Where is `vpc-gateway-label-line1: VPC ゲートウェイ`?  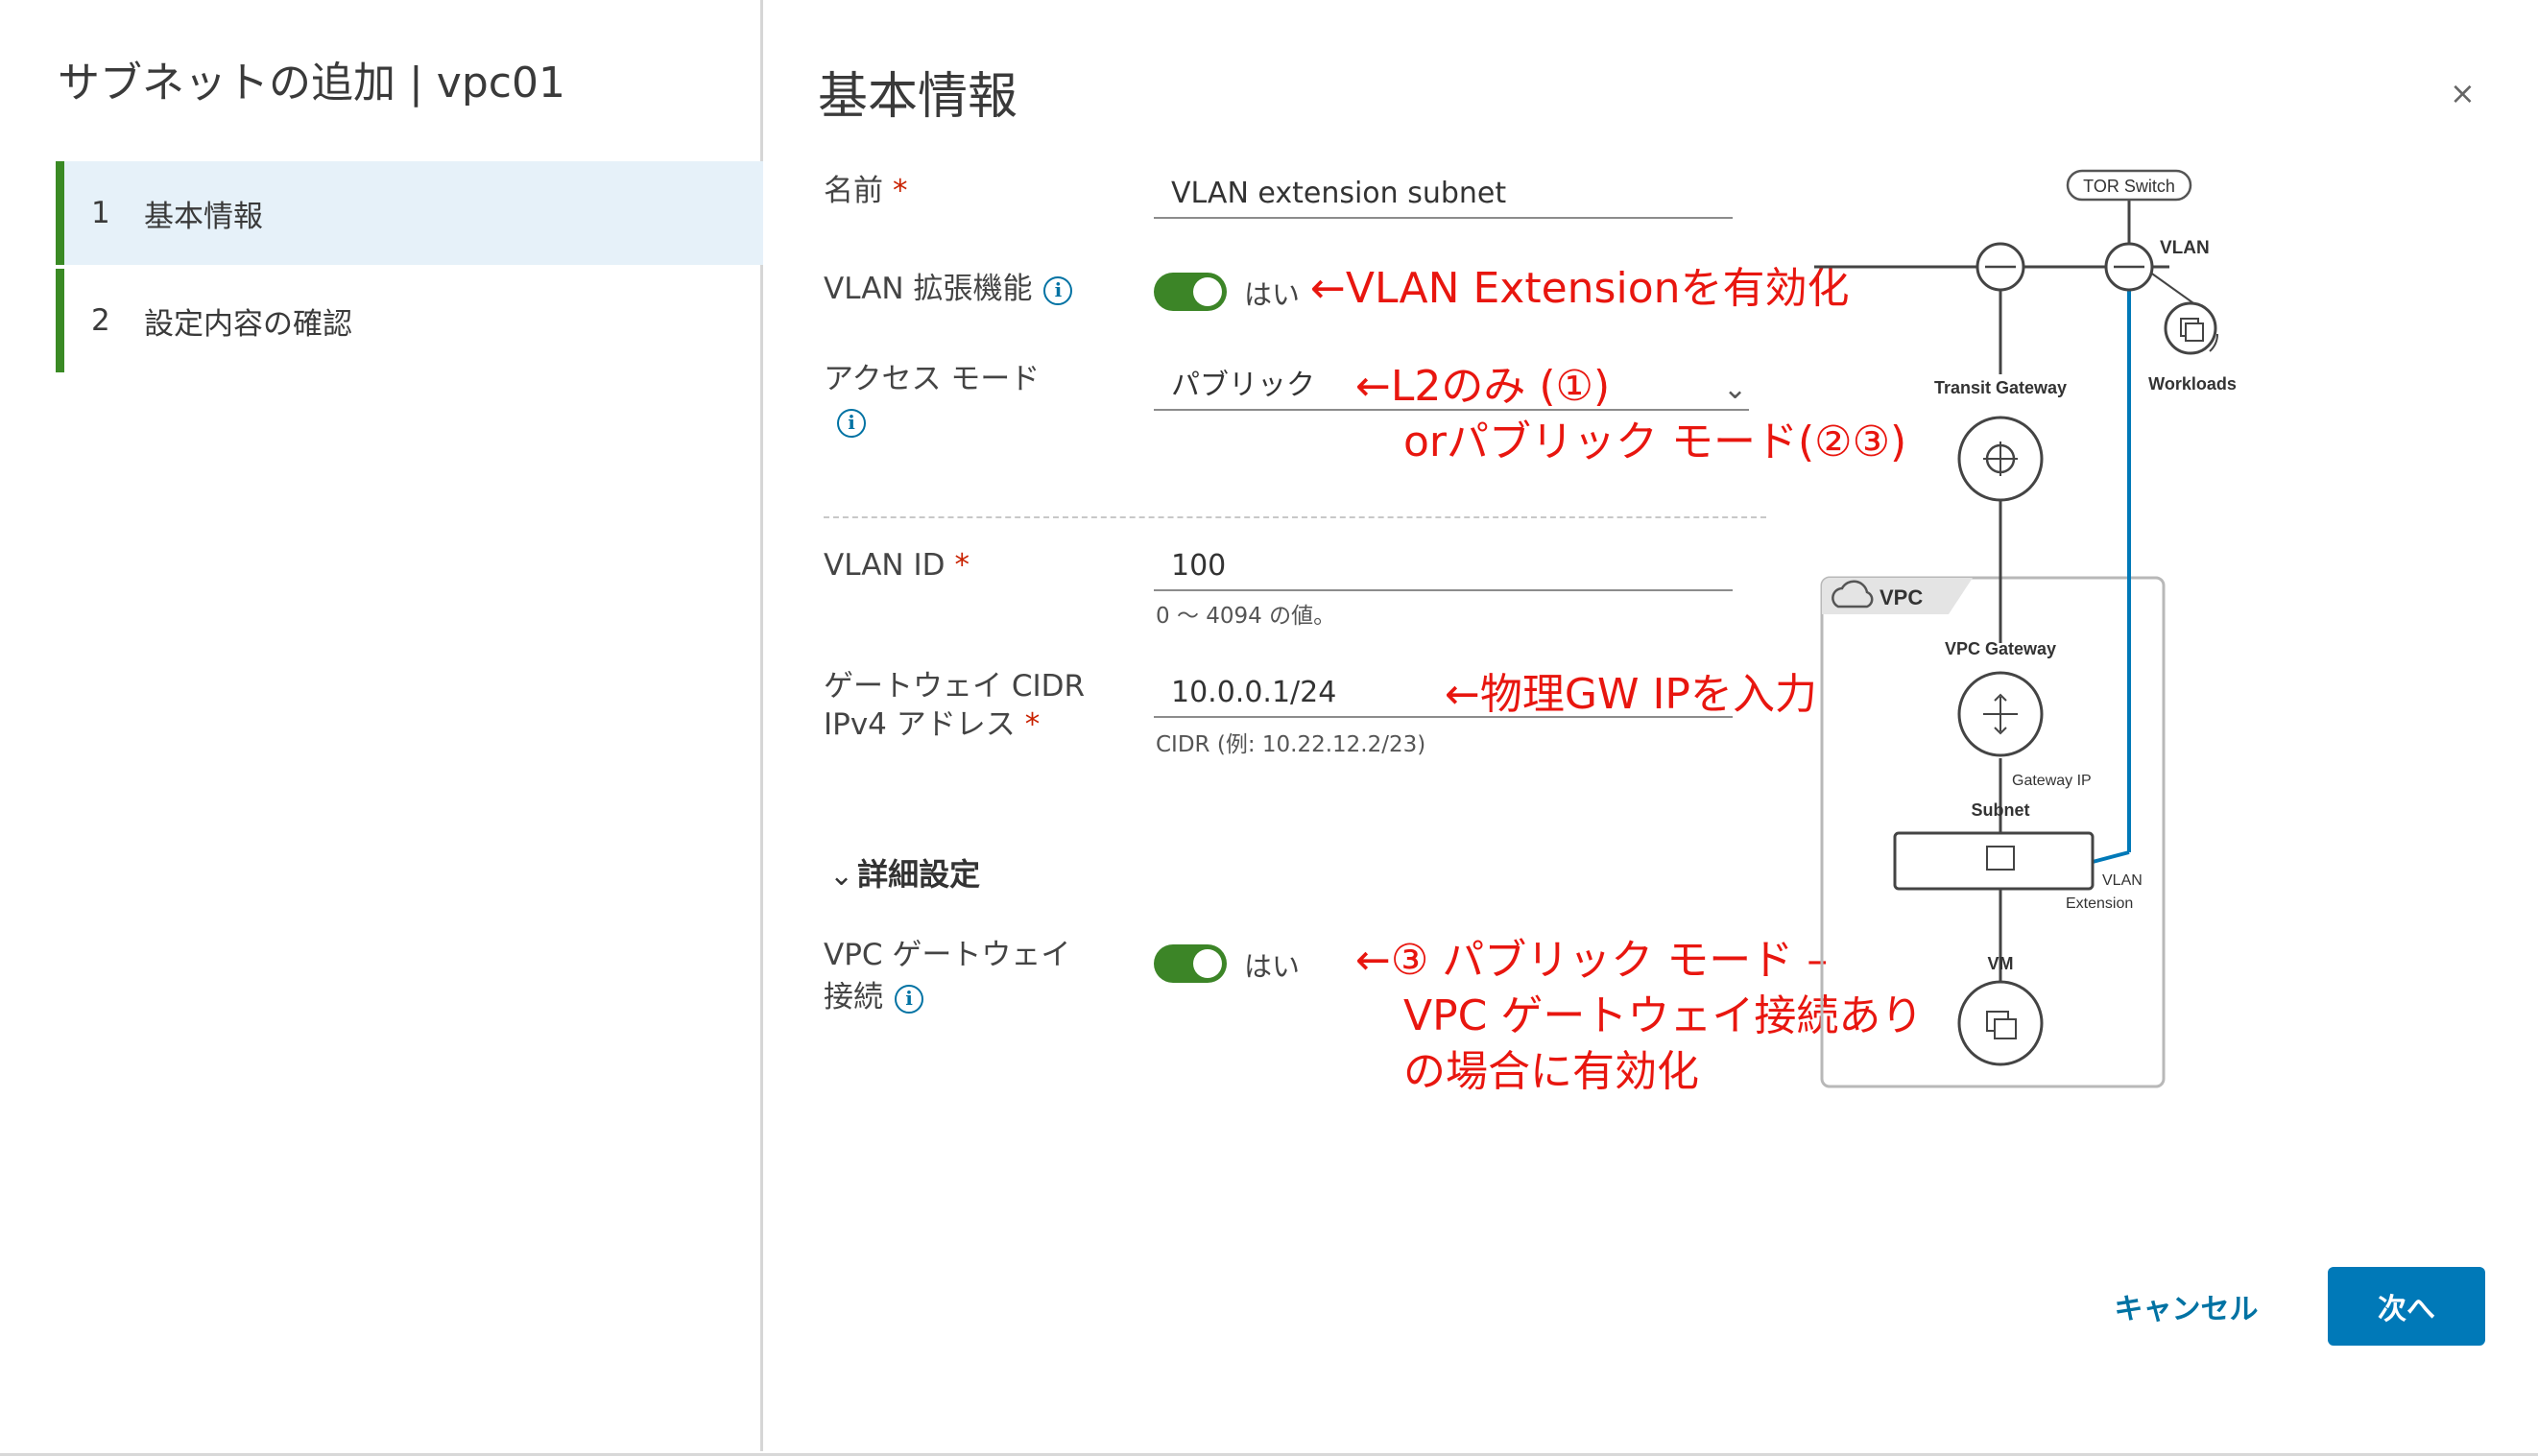
vpc-gateway-label-line1: VPC ゲートウェイ is located at coordinates (947, 955).